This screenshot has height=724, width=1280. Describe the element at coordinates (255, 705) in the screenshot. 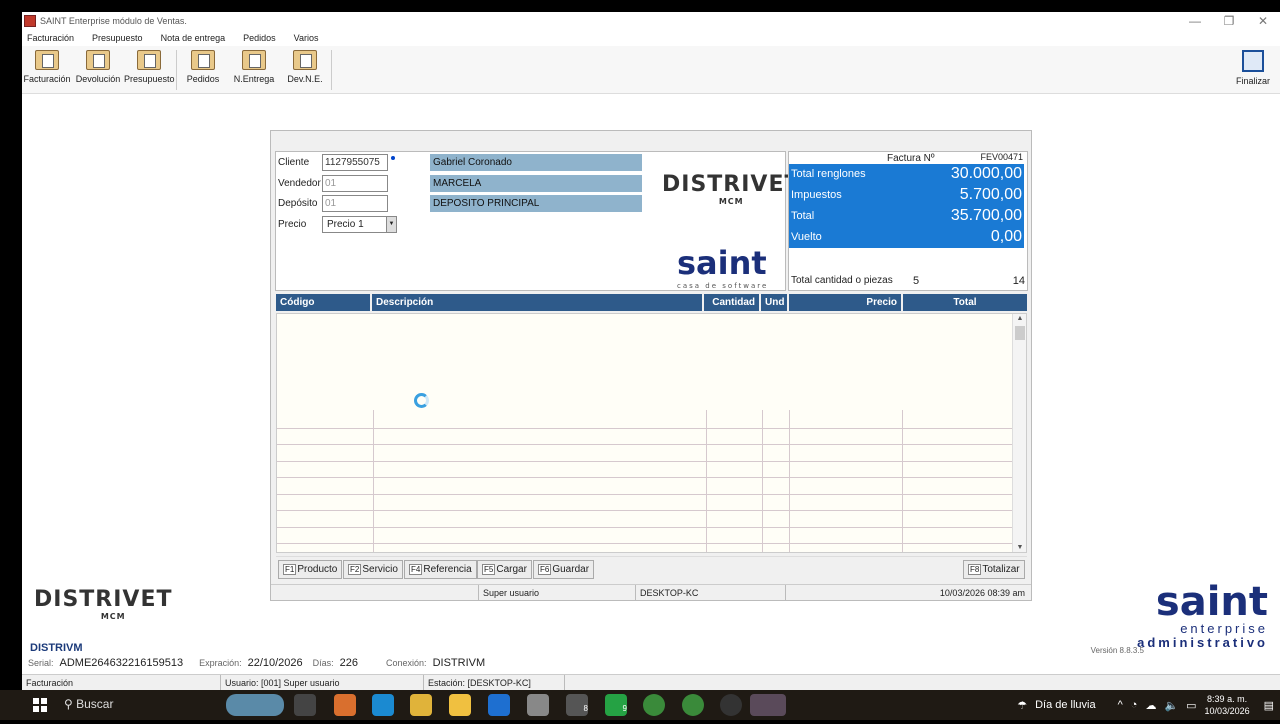

I see `search-highlight-icon` at that location.